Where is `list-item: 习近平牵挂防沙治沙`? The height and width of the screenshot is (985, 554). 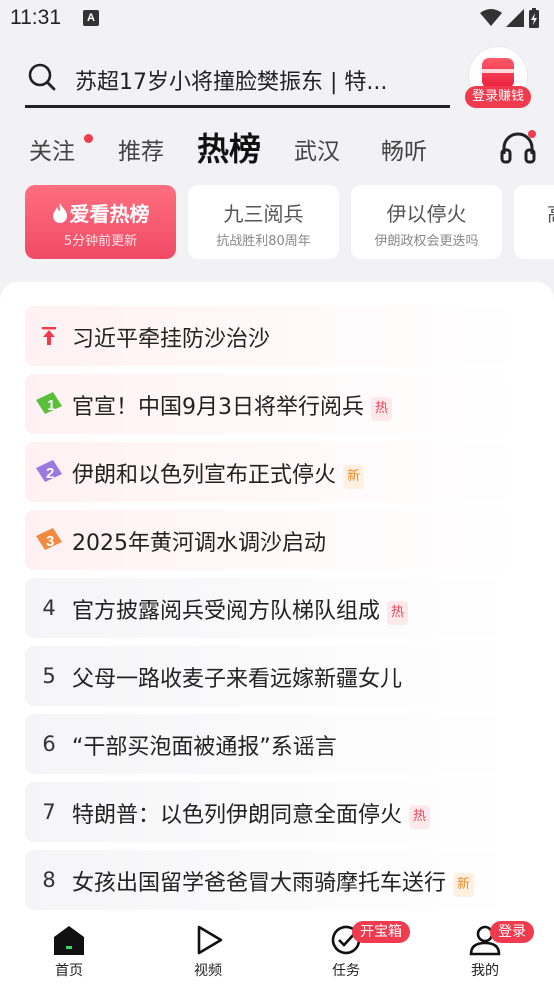 list-item: 习近平牵挂防沙治沙 is located at coordinates (272, 336).